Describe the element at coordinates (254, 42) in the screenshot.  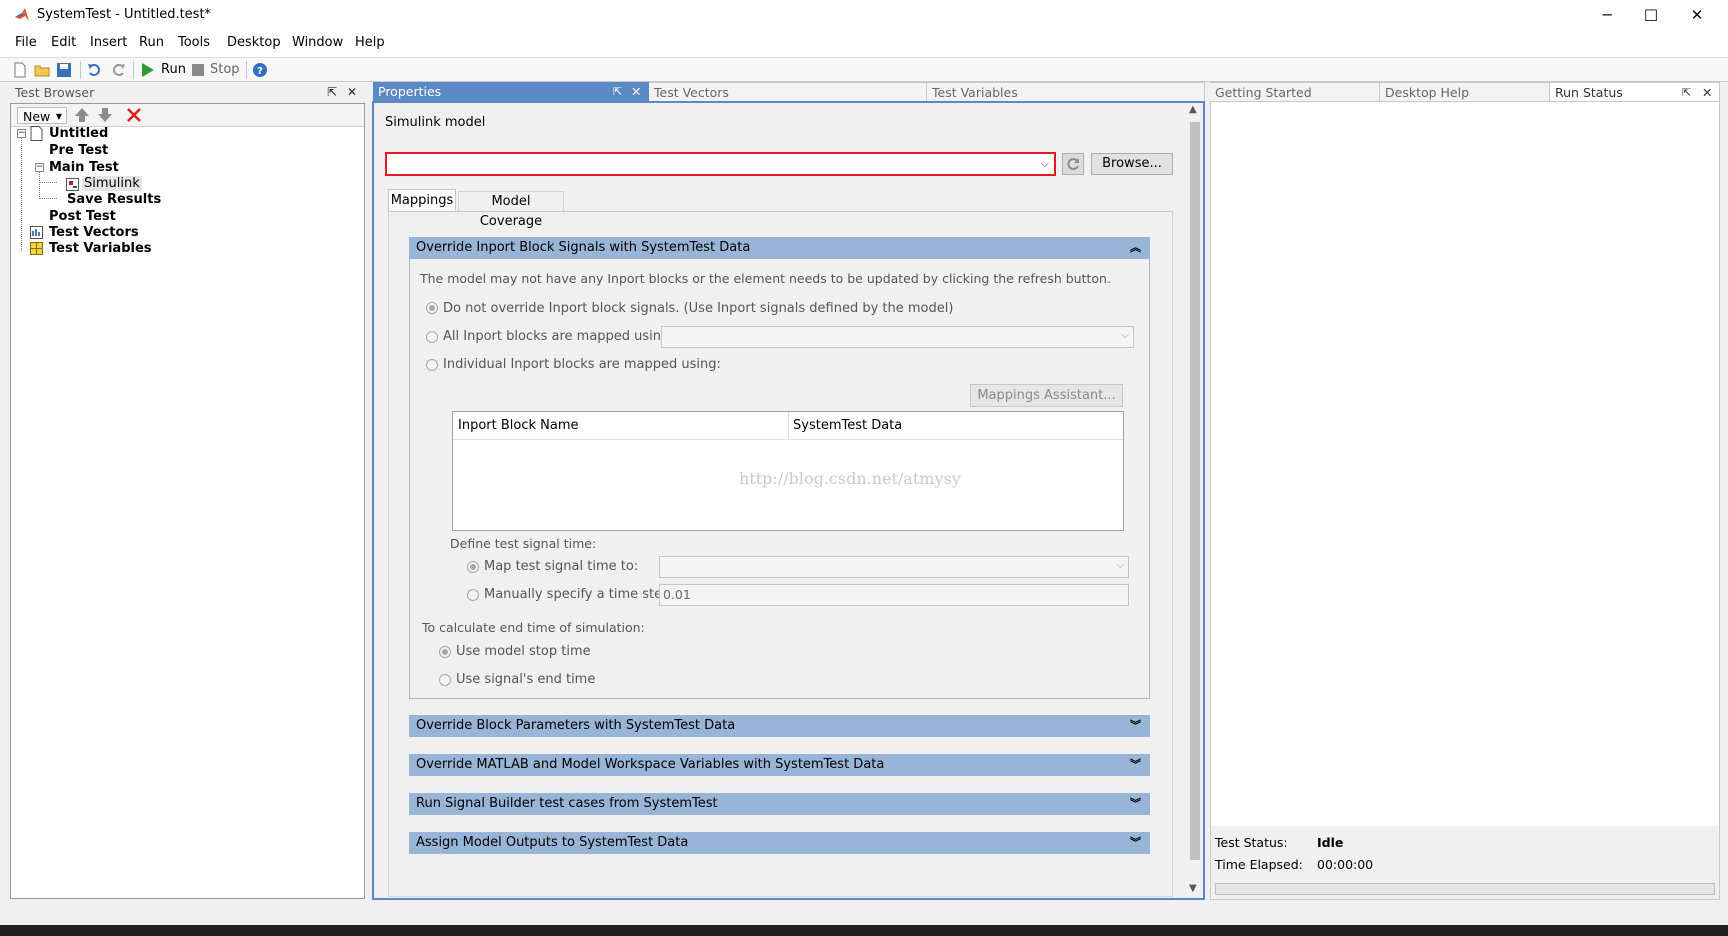
I see `menu-desktop: Desktop` at that location.